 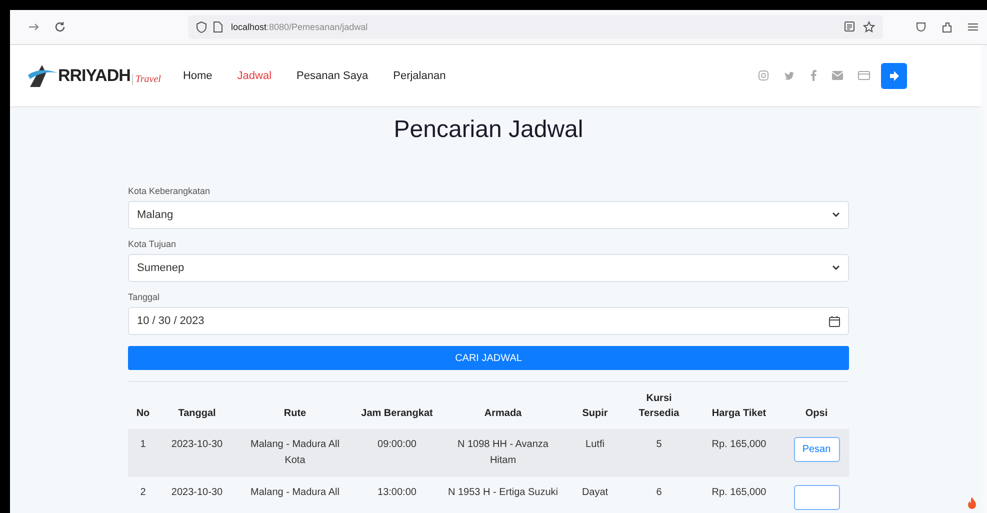 What do you see at coordinates (503, 495) in the screenshot?
I see `table-cell: N 1953 H - Ertiga Suzuki` at bounding box center [503, 495].